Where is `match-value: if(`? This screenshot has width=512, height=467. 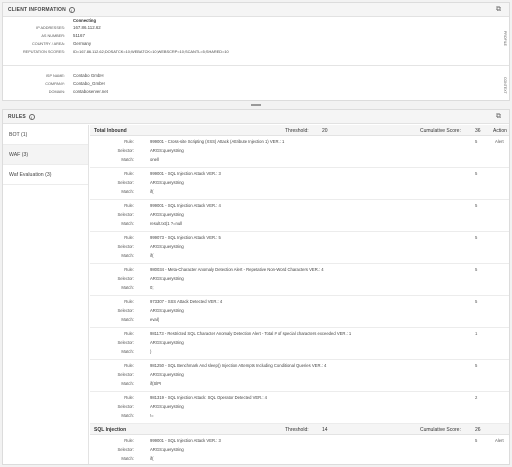
match-value: if( is located at coordinates (152, 458).